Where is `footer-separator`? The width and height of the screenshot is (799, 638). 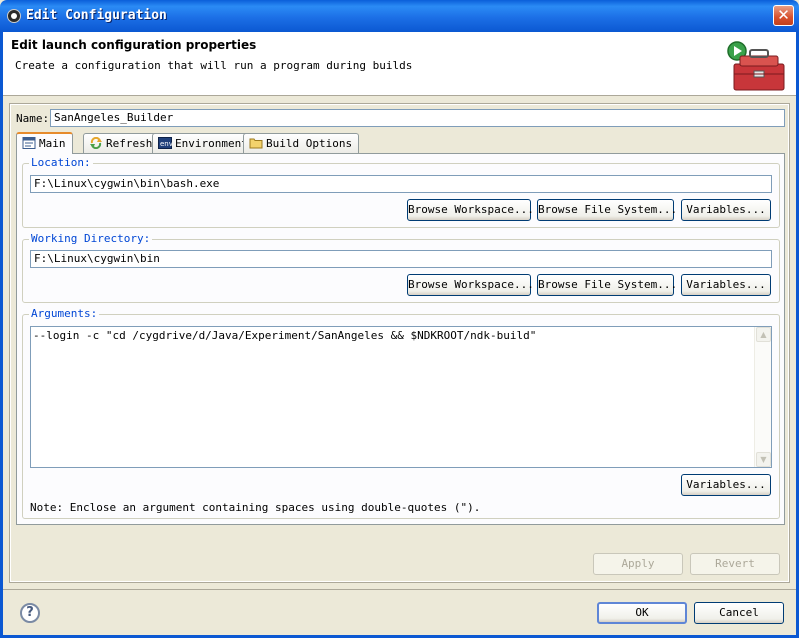
footer-separator is located at coordinates (399, 589).